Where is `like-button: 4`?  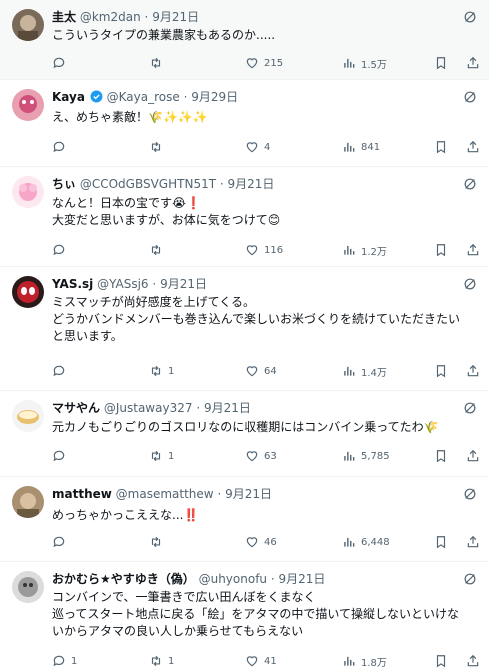
like-button: 4 is located at coordinates (257, 147).